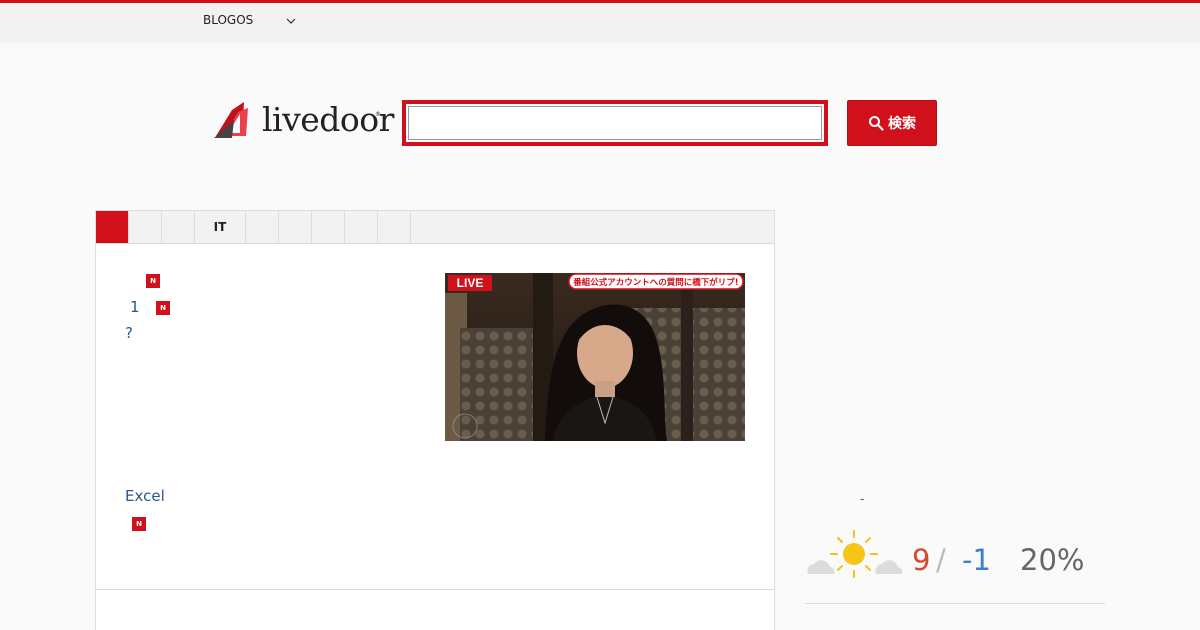 The width and height of the screenshot is (1200, 630). I want to click on category-tabs: IT, so click(435, 227).